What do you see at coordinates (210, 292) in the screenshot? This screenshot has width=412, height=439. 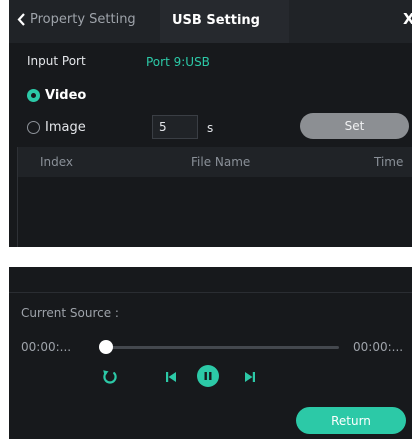 I see `divider` at bounding box center [210, 292].